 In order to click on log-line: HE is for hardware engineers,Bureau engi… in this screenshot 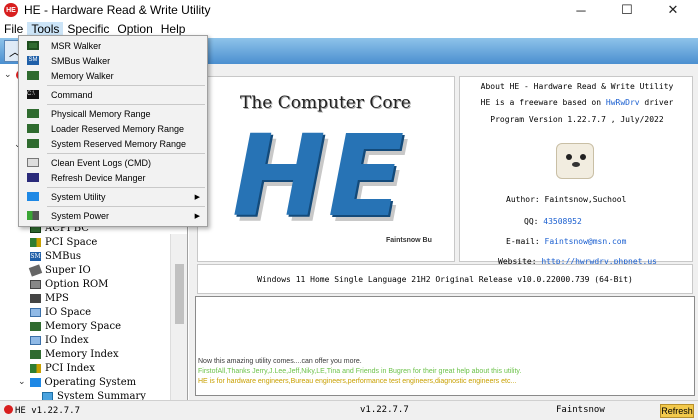, I will do `click(357, 381)`.